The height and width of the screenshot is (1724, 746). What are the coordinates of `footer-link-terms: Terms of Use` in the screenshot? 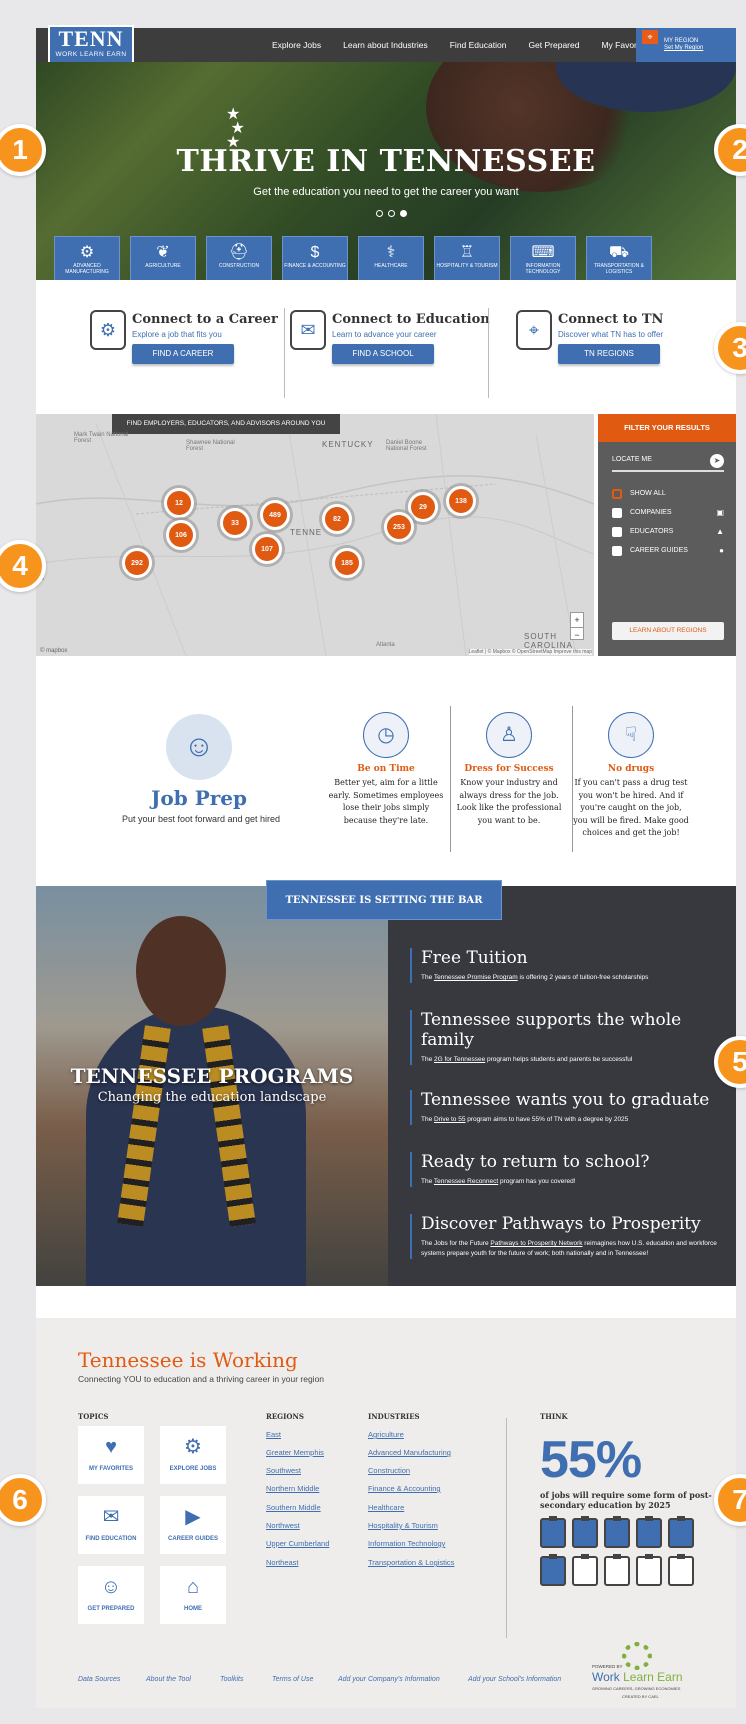 It's located at (292, 1679).